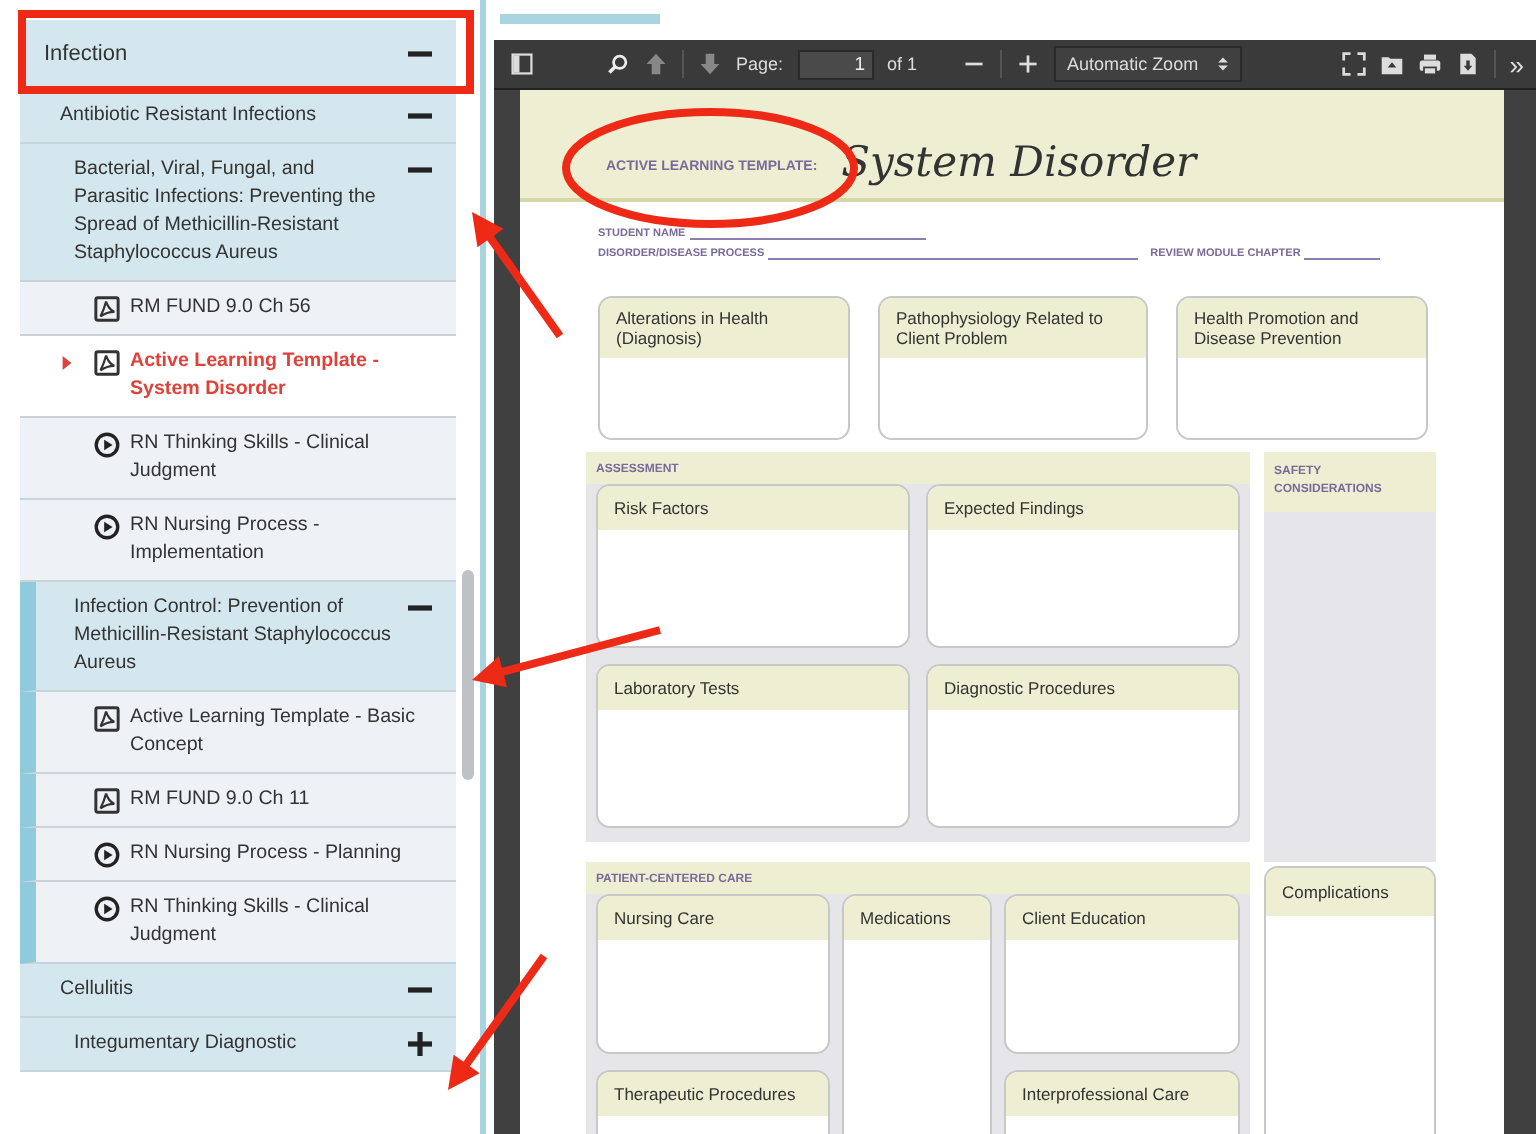  I want to click on box-heading: Client Education, so click(1122, 918).